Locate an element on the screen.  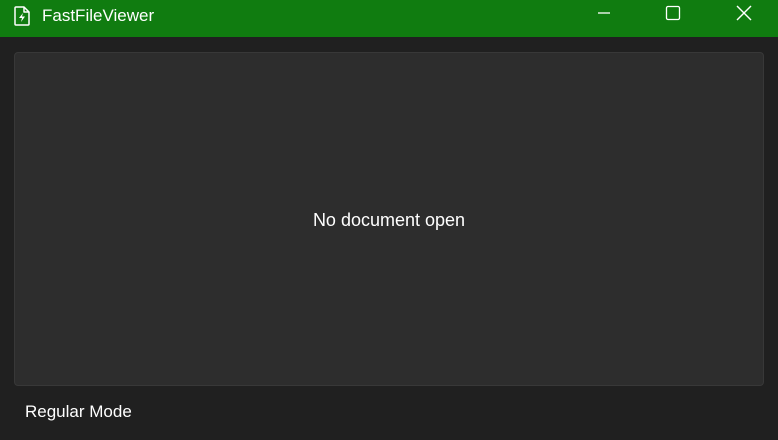
close-icon is located at coordinates (744, 15).